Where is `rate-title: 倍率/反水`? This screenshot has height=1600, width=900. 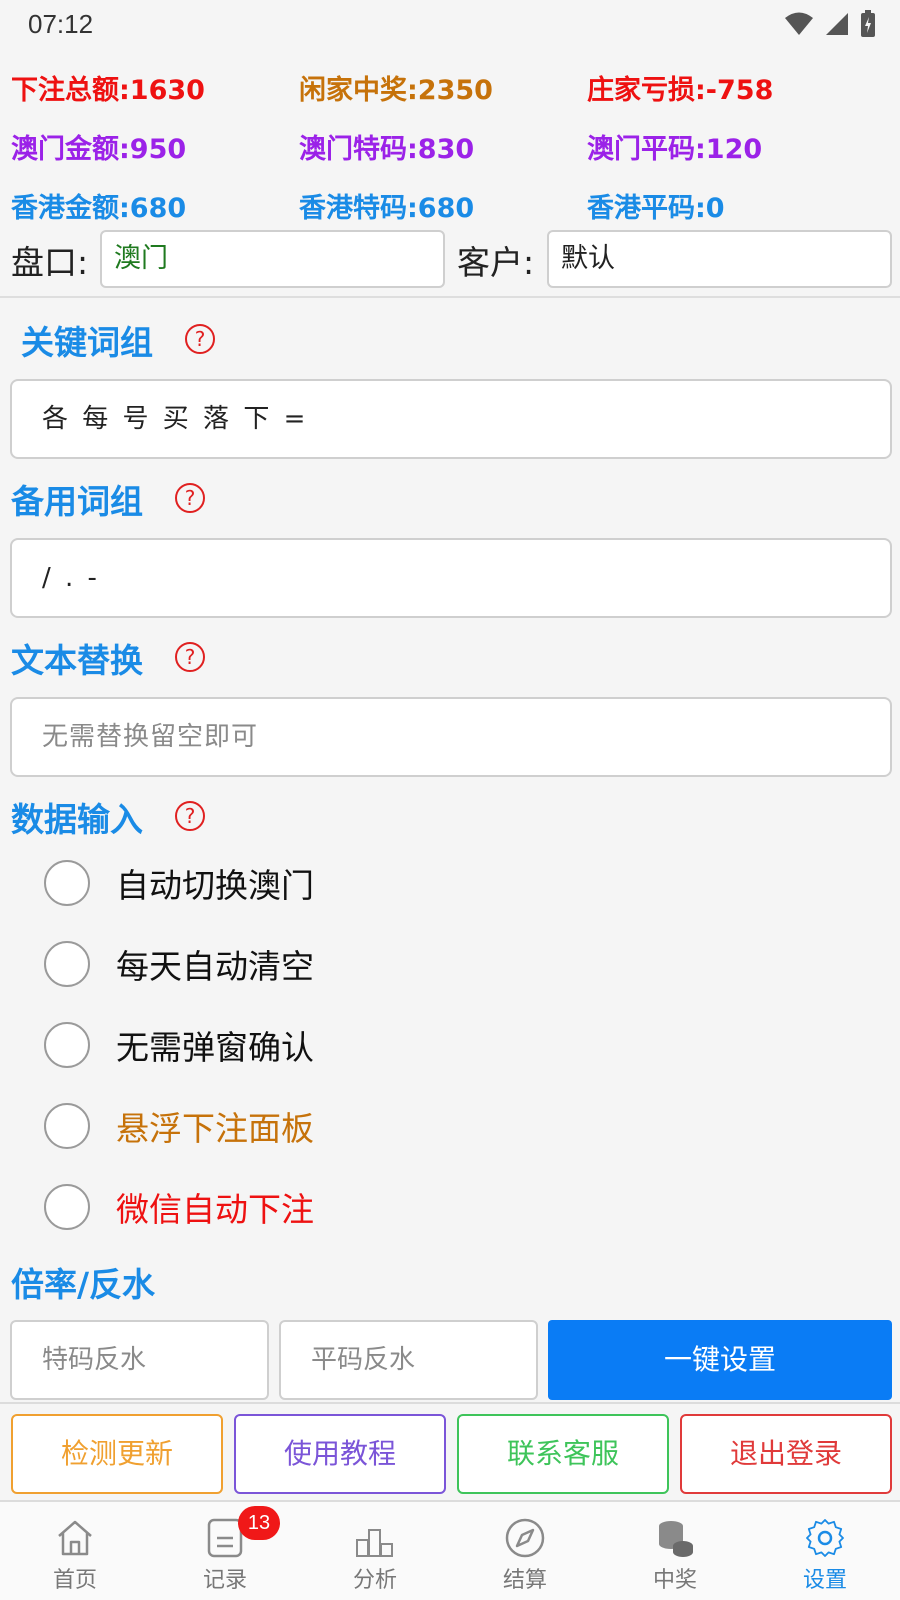 rate-title: 倍率/反水 is located at coordinates (83, 1284).